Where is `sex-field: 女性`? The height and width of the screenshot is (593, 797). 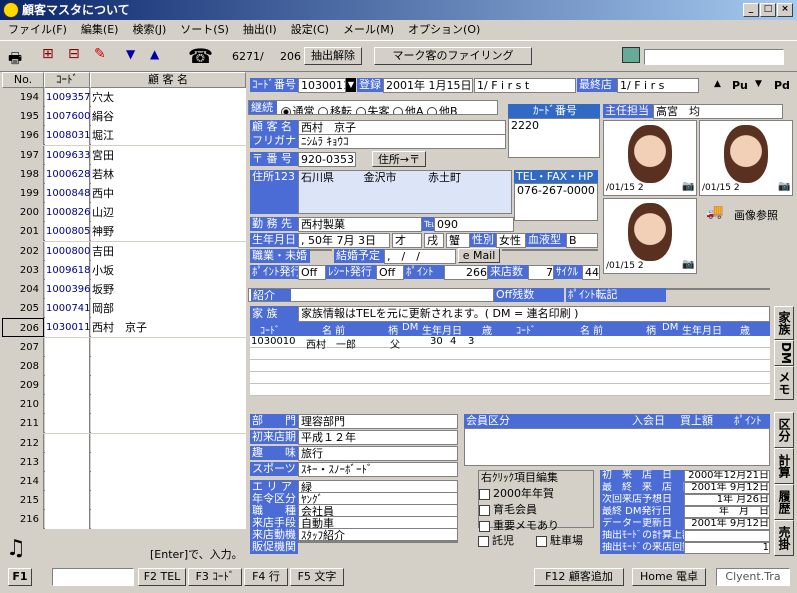
sex-field: 女性 is located at coordinates (511, 240).